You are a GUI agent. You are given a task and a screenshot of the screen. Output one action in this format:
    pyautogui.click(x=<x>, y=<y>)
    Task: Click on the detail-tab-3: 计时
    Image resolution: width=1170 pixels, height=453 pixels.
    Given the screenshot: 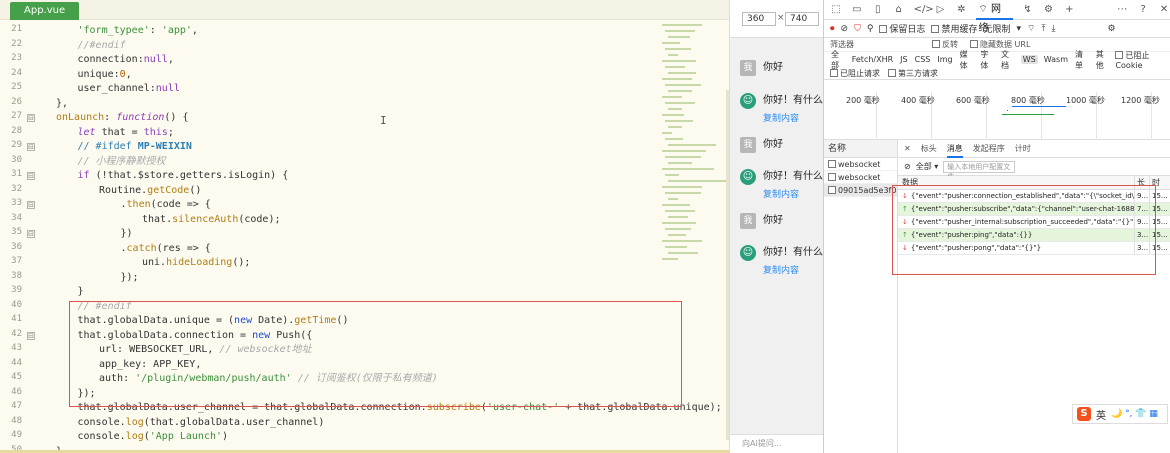 What is the action you would take?
    pyautogui.click(x=1023, y=148)
    